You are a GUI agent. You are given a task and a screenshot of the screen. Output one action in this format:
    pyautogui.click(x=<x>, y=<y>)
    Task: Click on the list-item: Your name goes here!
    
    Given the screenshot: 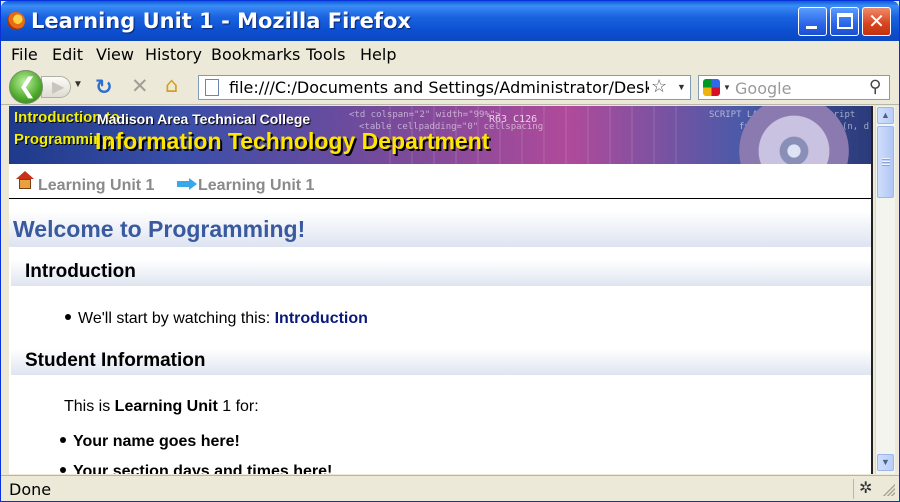 What is the action you would take?
    pyautogui.click(x=150, y=442)
    